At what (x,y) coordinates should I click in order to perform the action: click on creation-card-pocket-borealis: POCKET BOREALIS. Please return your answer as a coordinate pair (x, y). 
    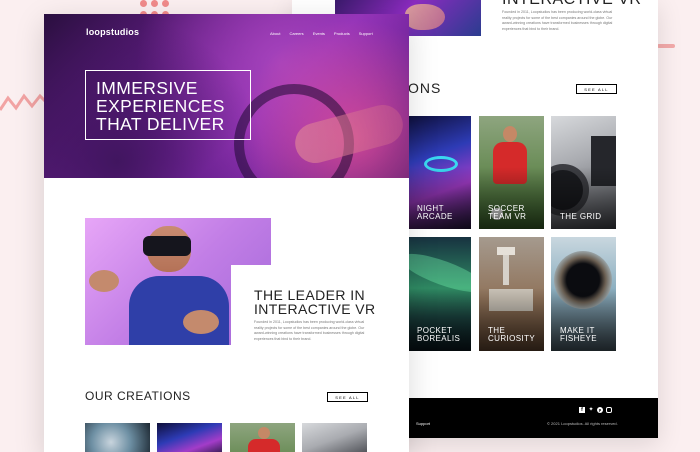
    Looking at the image, I should click on (439, 294).